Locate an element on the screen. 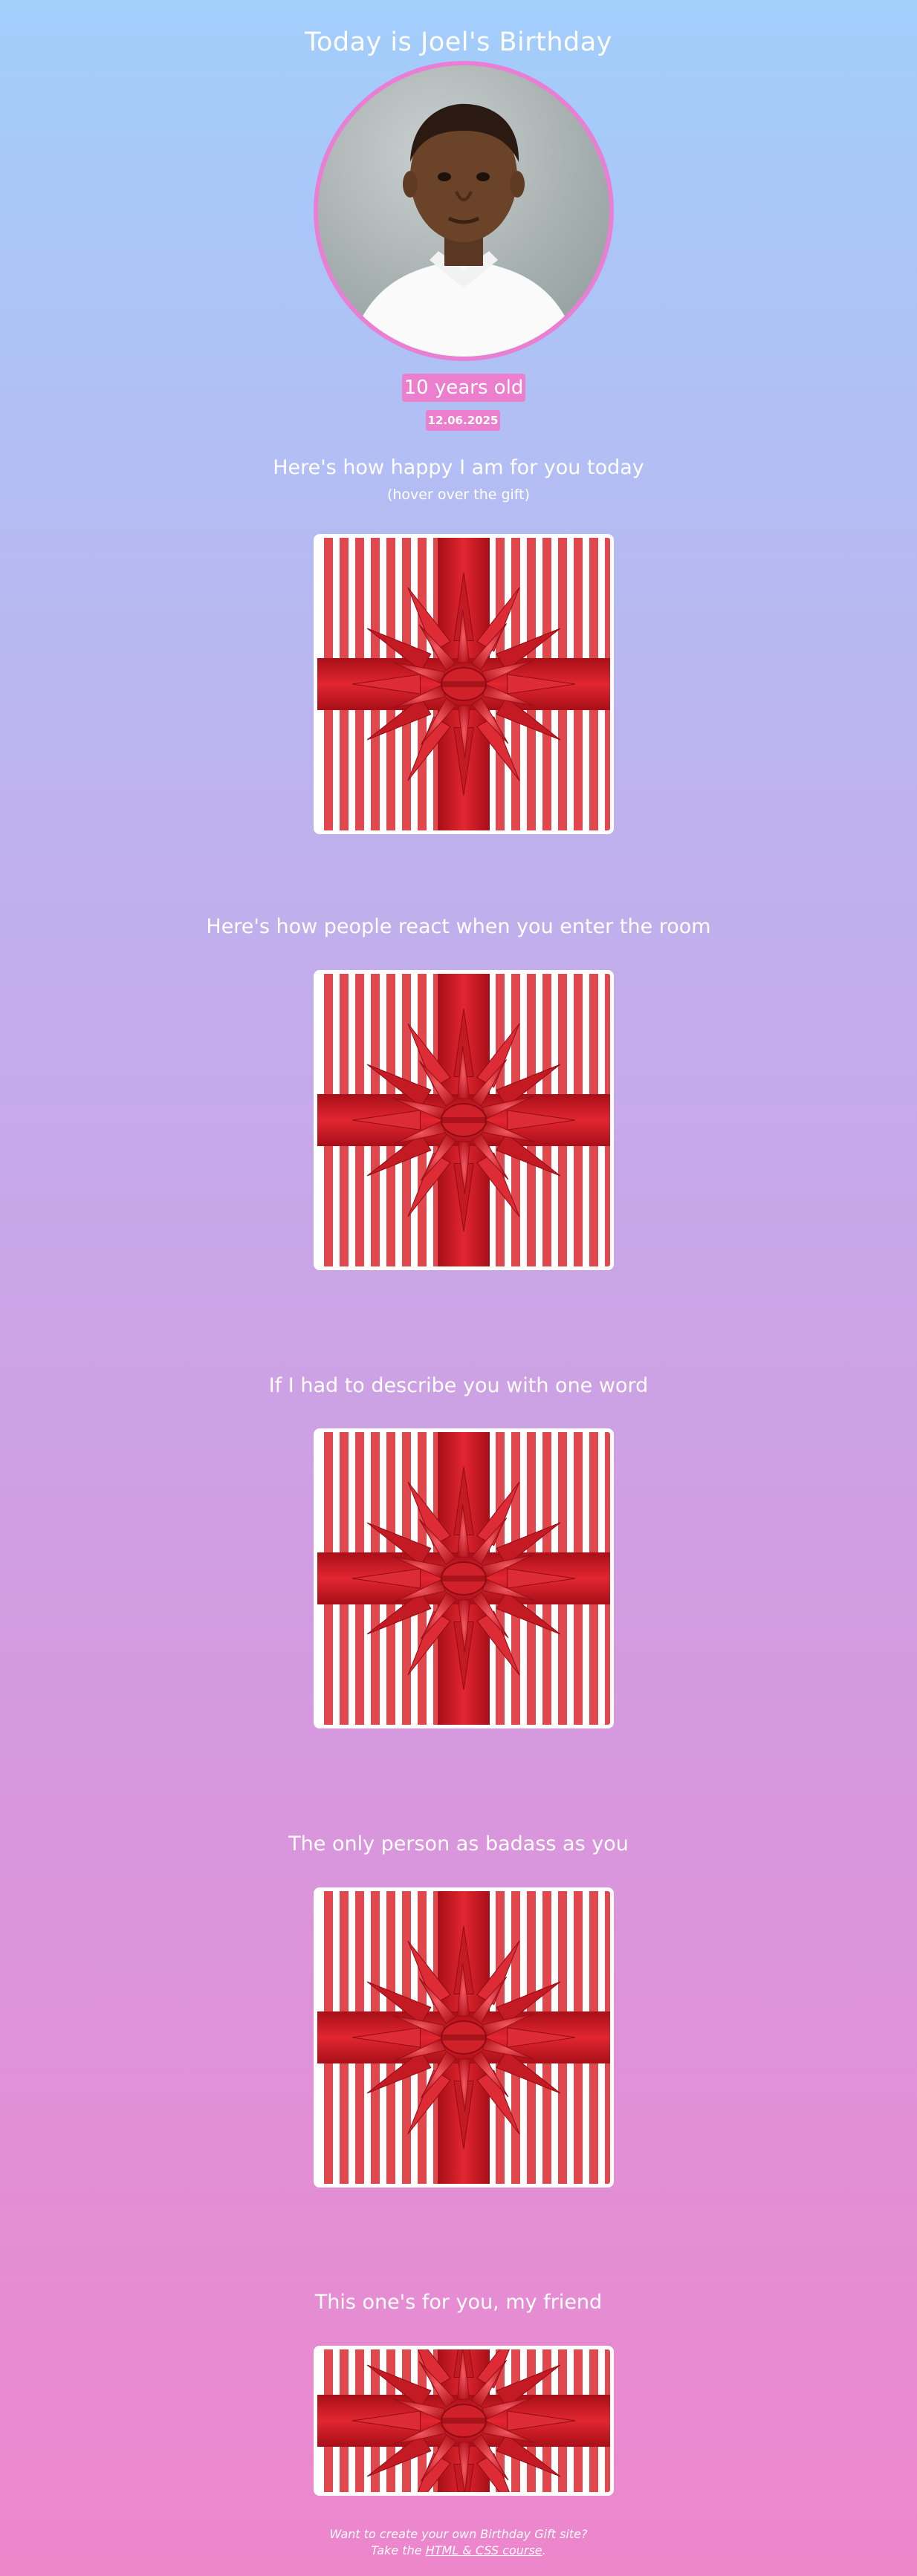 Image resolution: width=917 pixels, height=2576 pixels. footer-prefix: Take the is located at coordinates (398, 2550).